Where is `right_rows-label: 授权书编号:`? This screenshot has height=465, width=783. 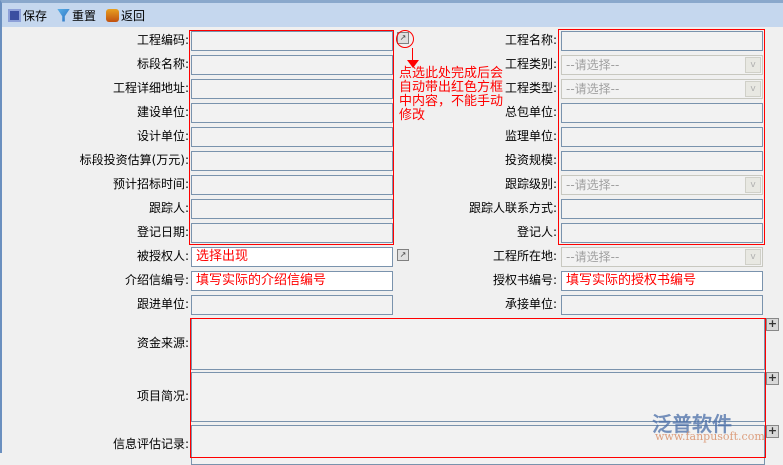
right_rows-label: 授权书编号: is located at coordinates (524, 280).